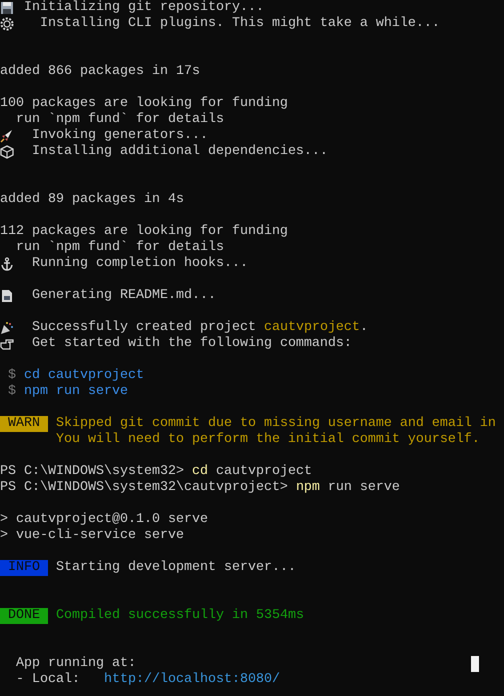 The image size is (504, 696). Describe the element at coordinates (92, 200) in the screenshot. I see `output-text: added 89 packages in 4s` at that location.